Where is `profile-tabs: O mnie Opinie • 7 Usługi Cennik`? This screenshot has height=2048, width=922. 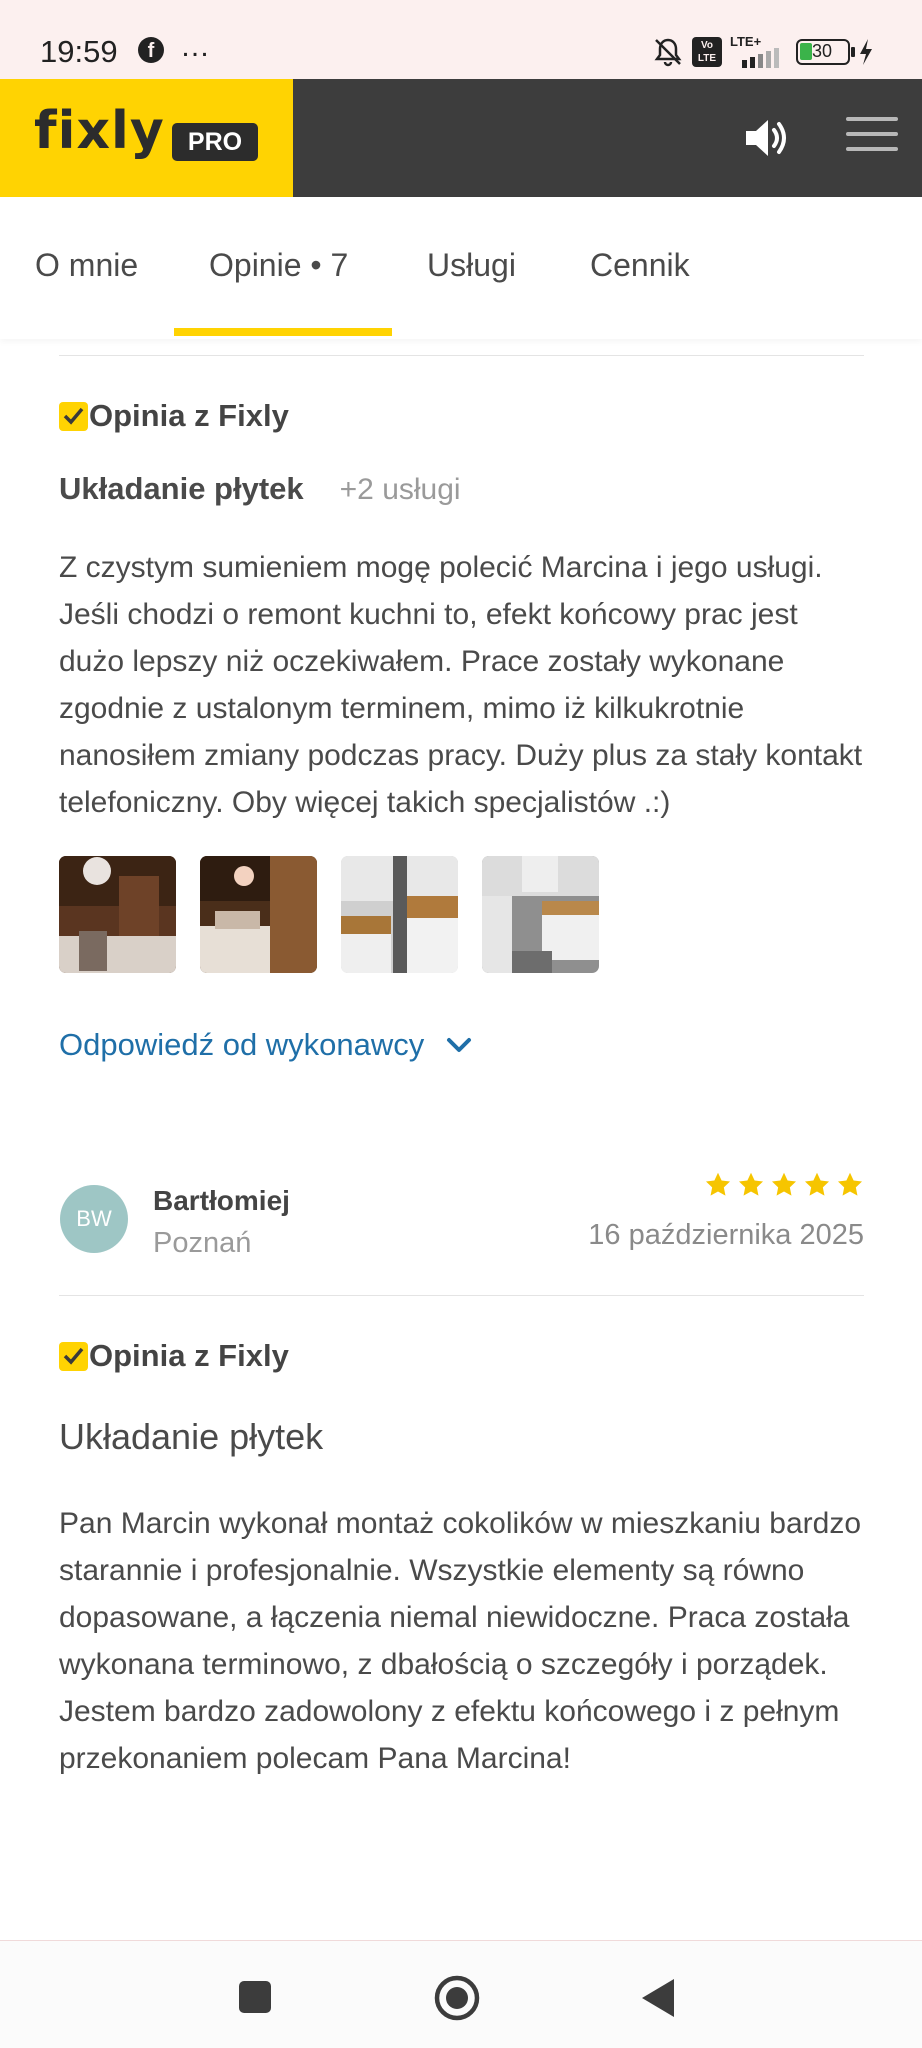 profile-tabs: O mnie Opinie • 7 Usługi Cennik is located at coordinates (461, 268).